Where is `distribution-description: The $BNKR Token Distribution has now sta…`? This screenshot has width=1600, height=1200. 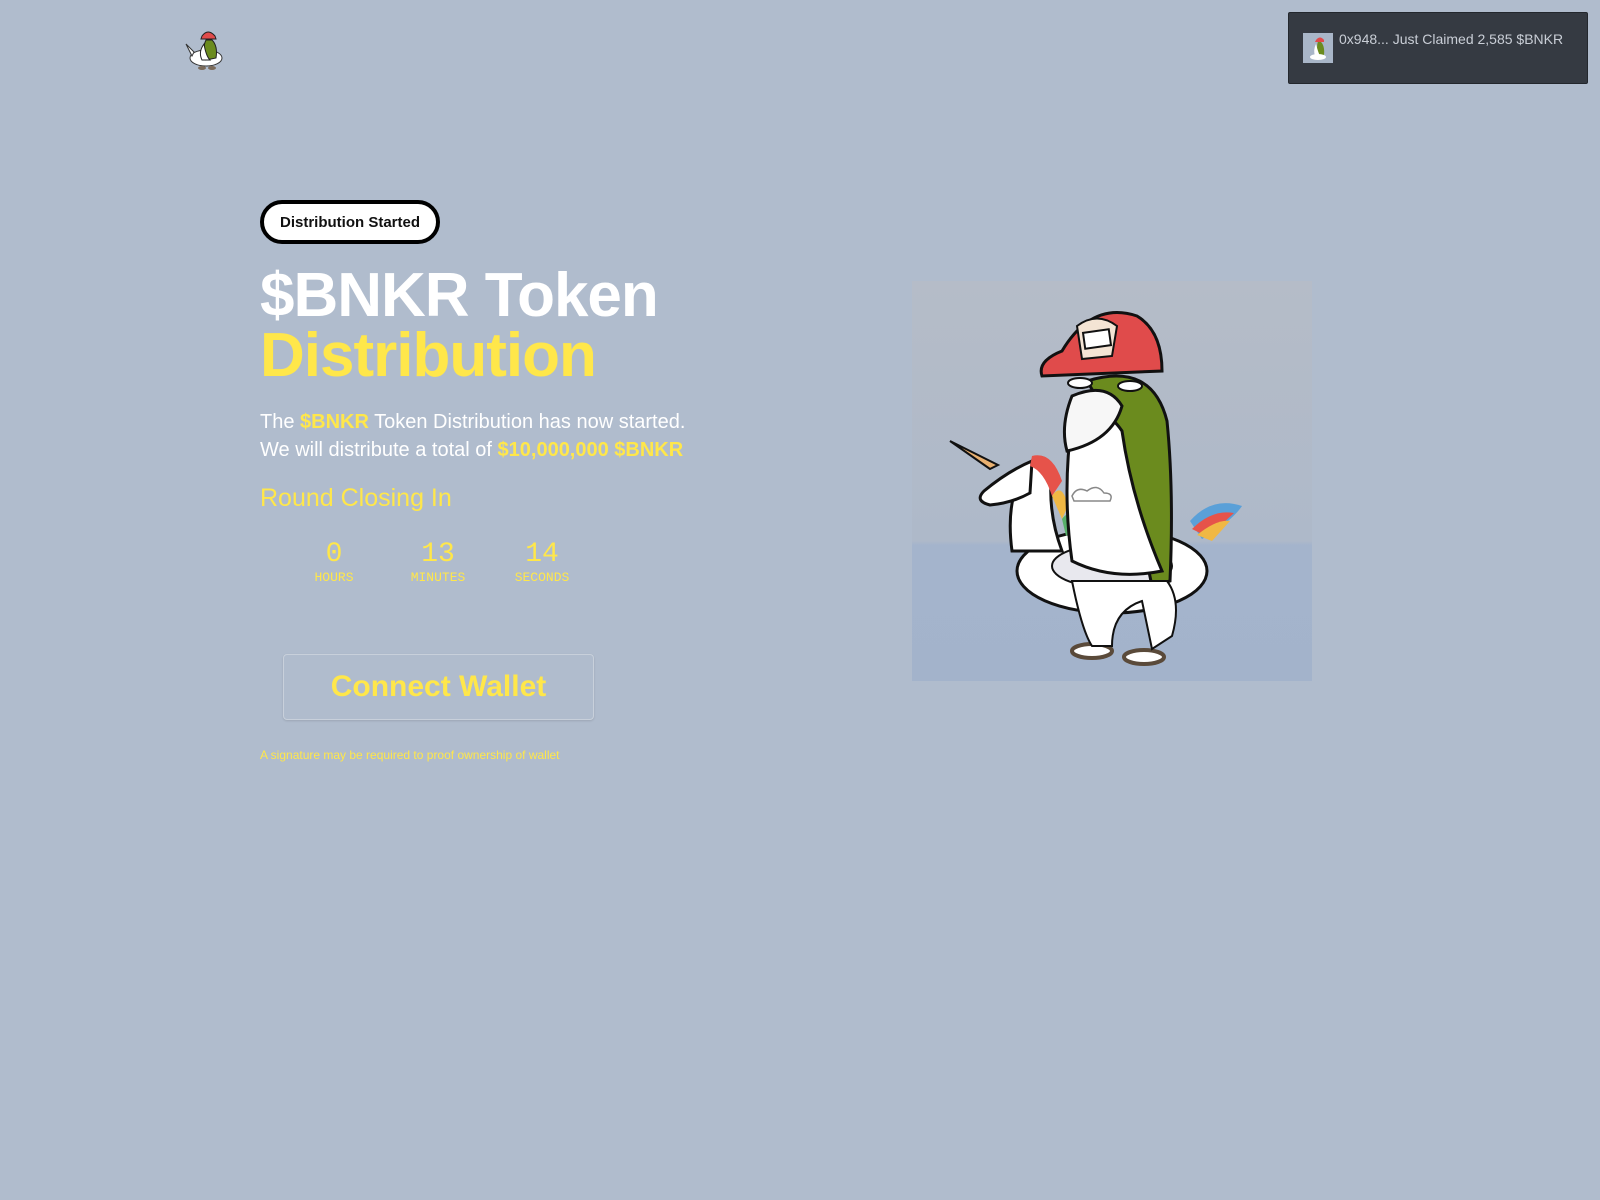
distribution-description: The $BNKR Token Distribution has now sta… is located at coordinates (472, 436).